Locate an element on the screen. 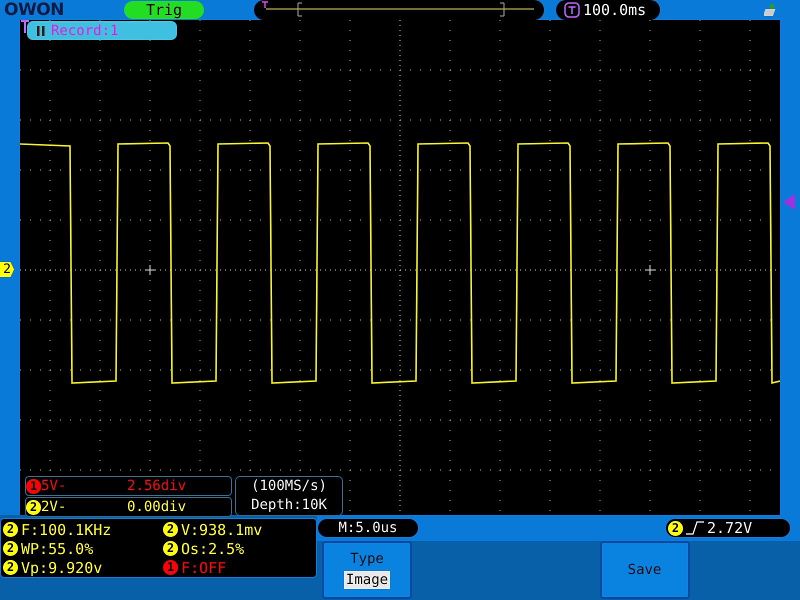 This screenshot has height=600, width=800. cursor-mark is located at coordinates (150, 270).